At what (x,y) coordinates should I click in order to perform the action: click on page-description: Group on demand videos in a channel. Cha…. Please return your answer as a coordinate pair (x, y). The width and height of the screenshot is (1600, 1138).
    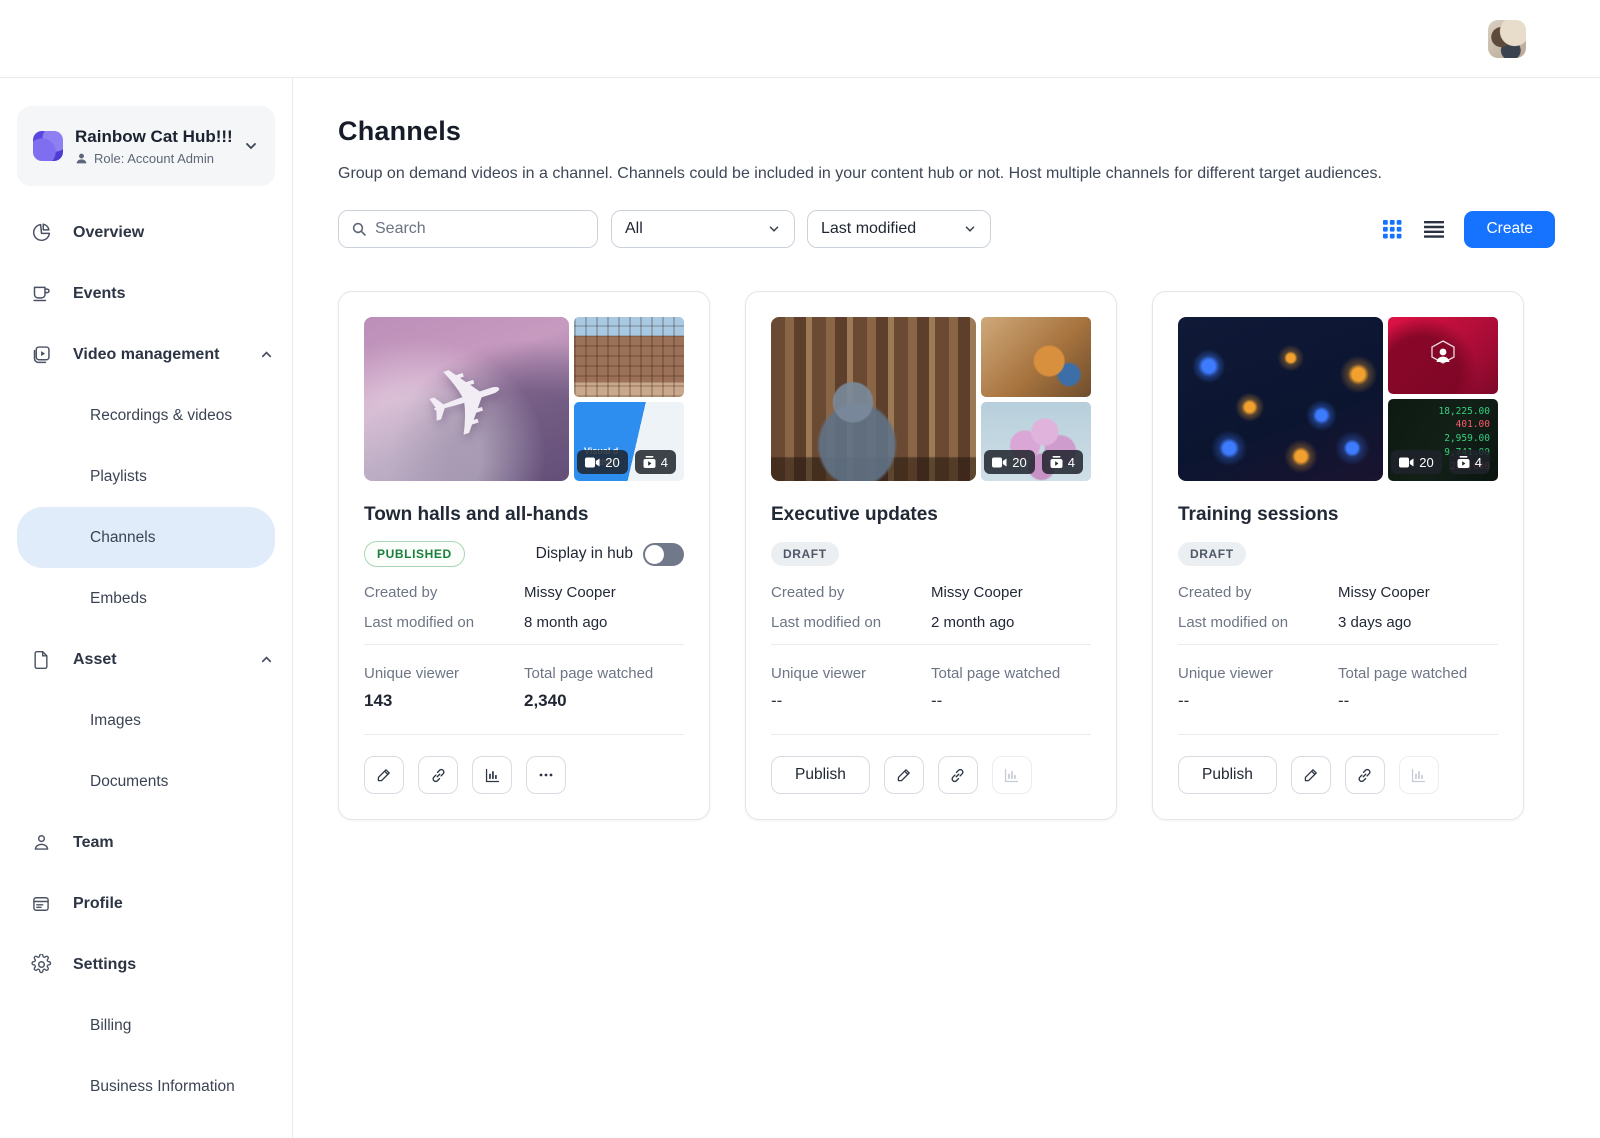
    Looking at the image, I should click on (860, 173).